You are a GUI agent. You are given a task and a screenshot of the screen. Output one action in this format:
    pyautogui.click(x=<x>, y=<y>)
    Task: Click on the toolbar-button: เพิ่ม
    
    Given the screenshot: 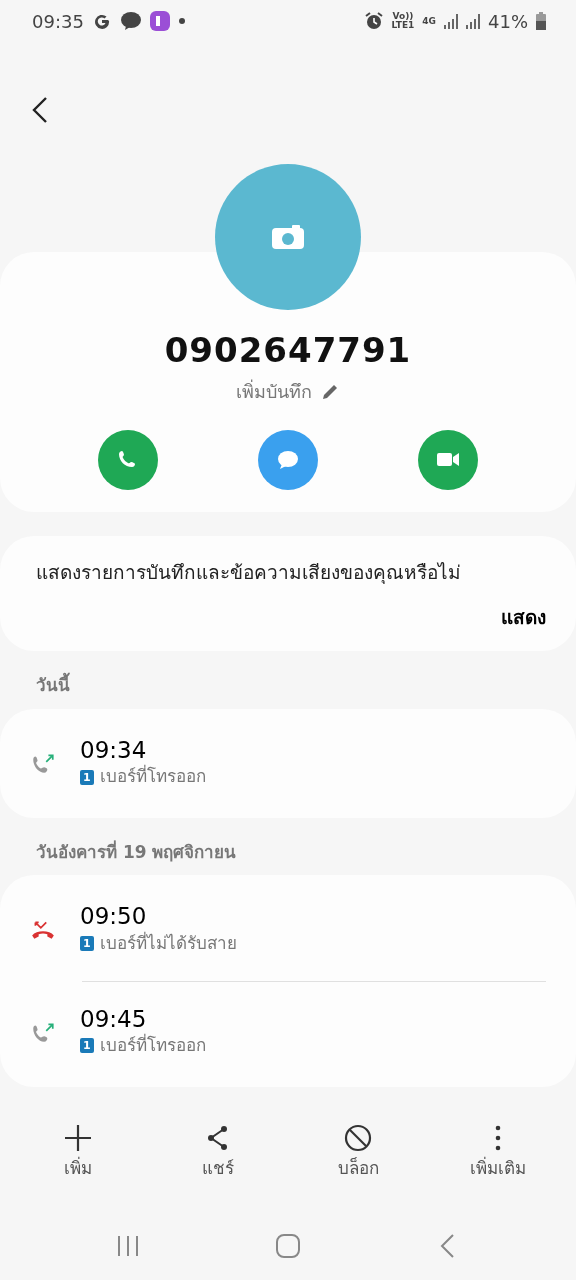 What is the action you would take?
    pyautogui.click(x=78, y=1152)
    